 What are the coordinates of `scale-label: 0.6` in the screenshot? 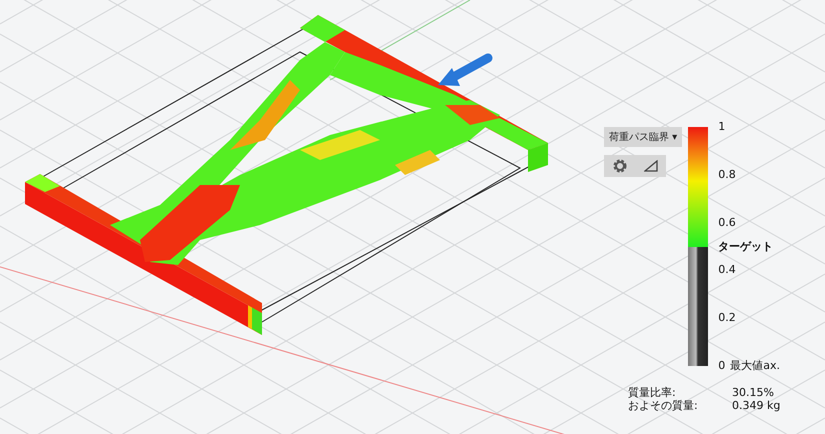 It's located at (727, 222).